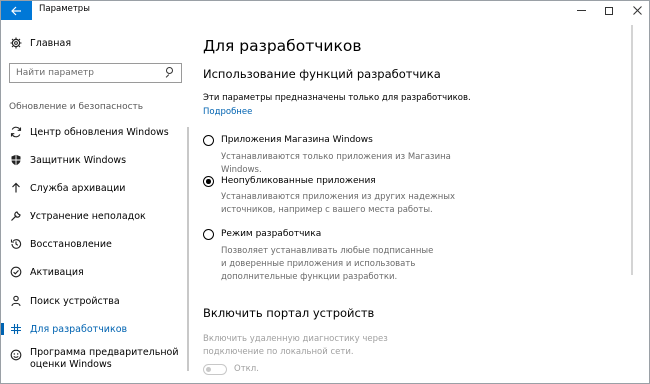  What do you see at coordinates (16, 301) in the screenshot?
I see `person-icon` at bounding box center [16, 301].